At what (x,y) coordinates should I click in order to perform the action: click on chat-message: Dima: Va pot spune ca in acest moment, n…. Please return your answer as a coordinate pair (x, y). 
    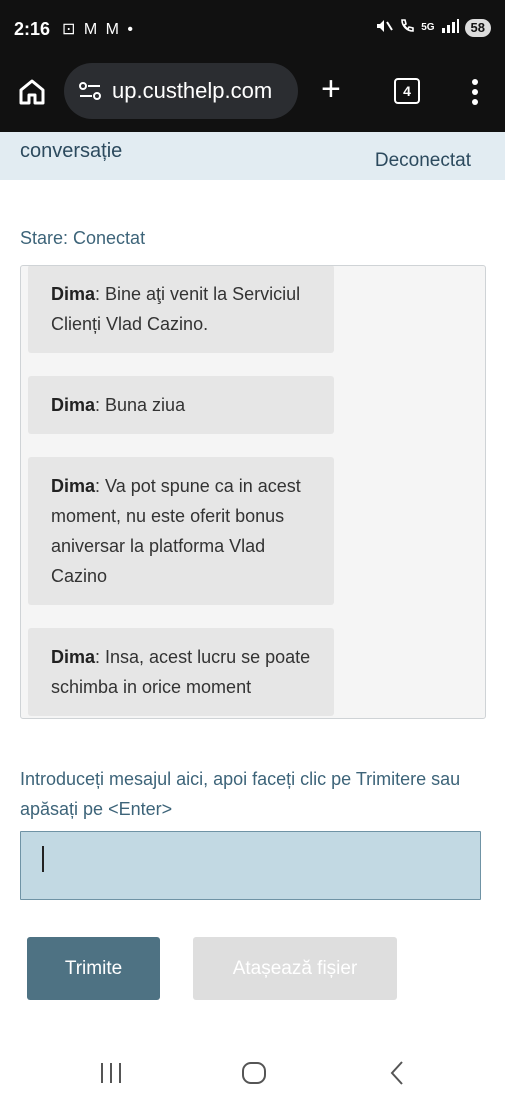
    Looking at the image, I should click on (181, 531).